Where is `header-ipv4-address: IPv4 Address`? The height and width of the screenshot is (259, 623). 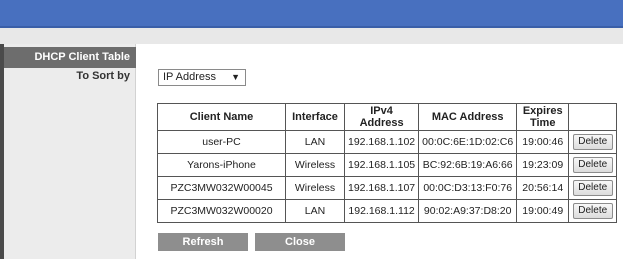
header-ipv4-address: IPv4 Address is located at coordinates (381, 117).